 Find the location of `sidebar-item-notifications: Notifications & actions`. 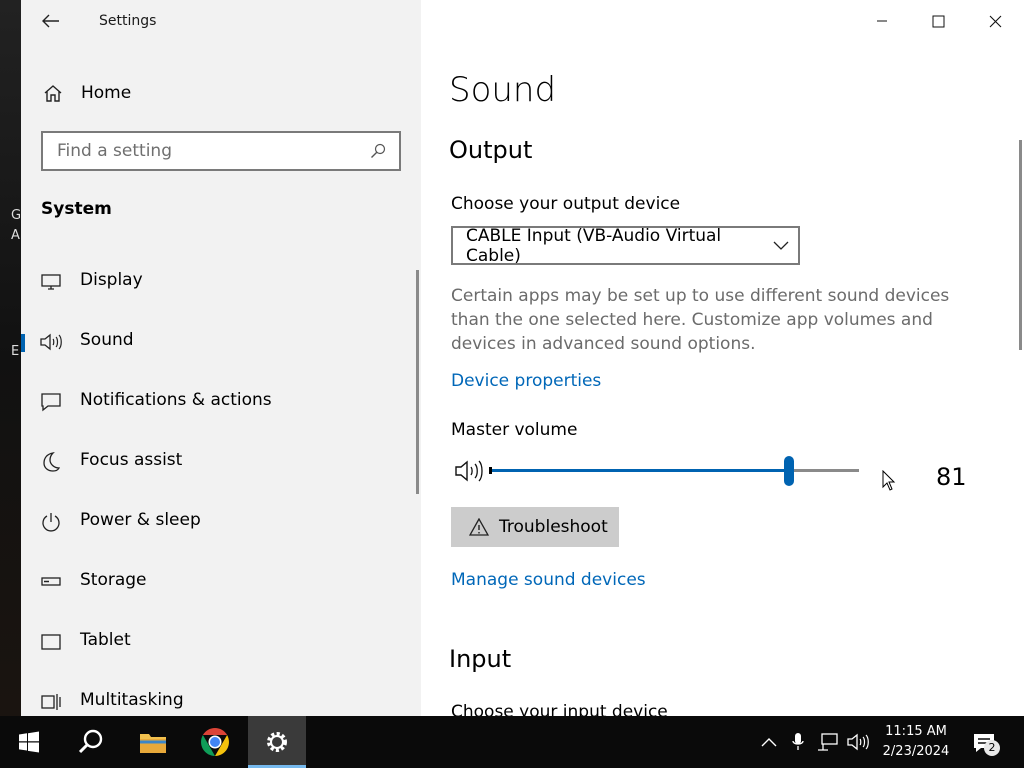

sidebar-item-notifications: Notifications & actions is located at coordinates (218, 402).